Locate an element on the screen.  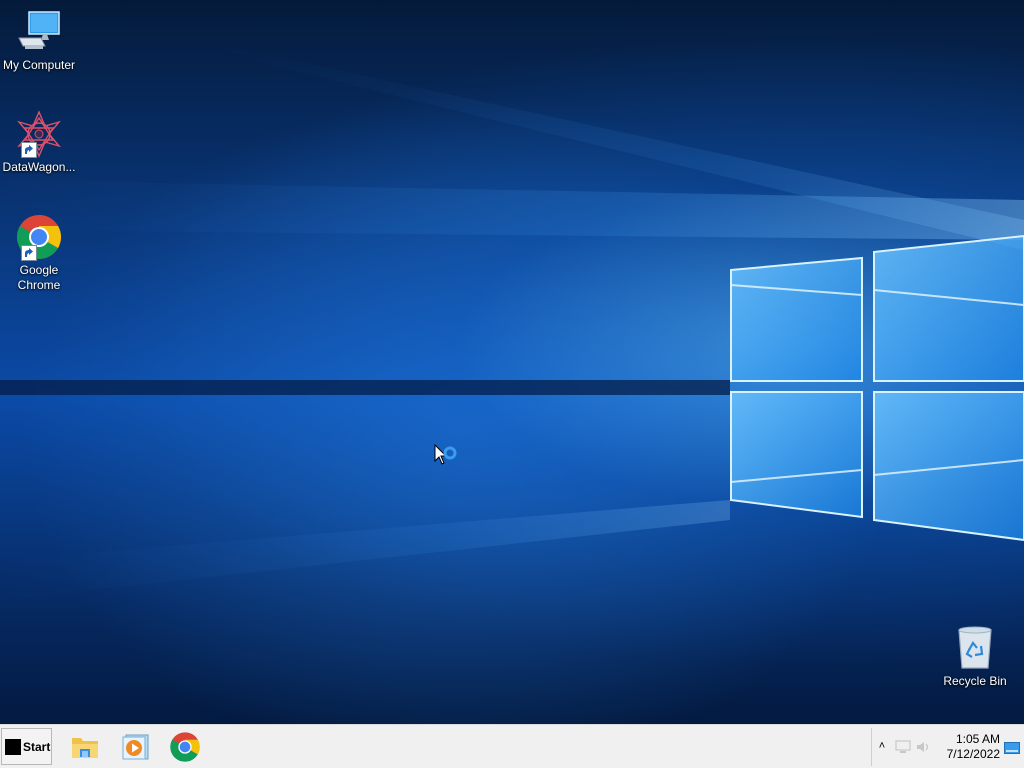
notification-icon is located at coordinates (1012, 747).